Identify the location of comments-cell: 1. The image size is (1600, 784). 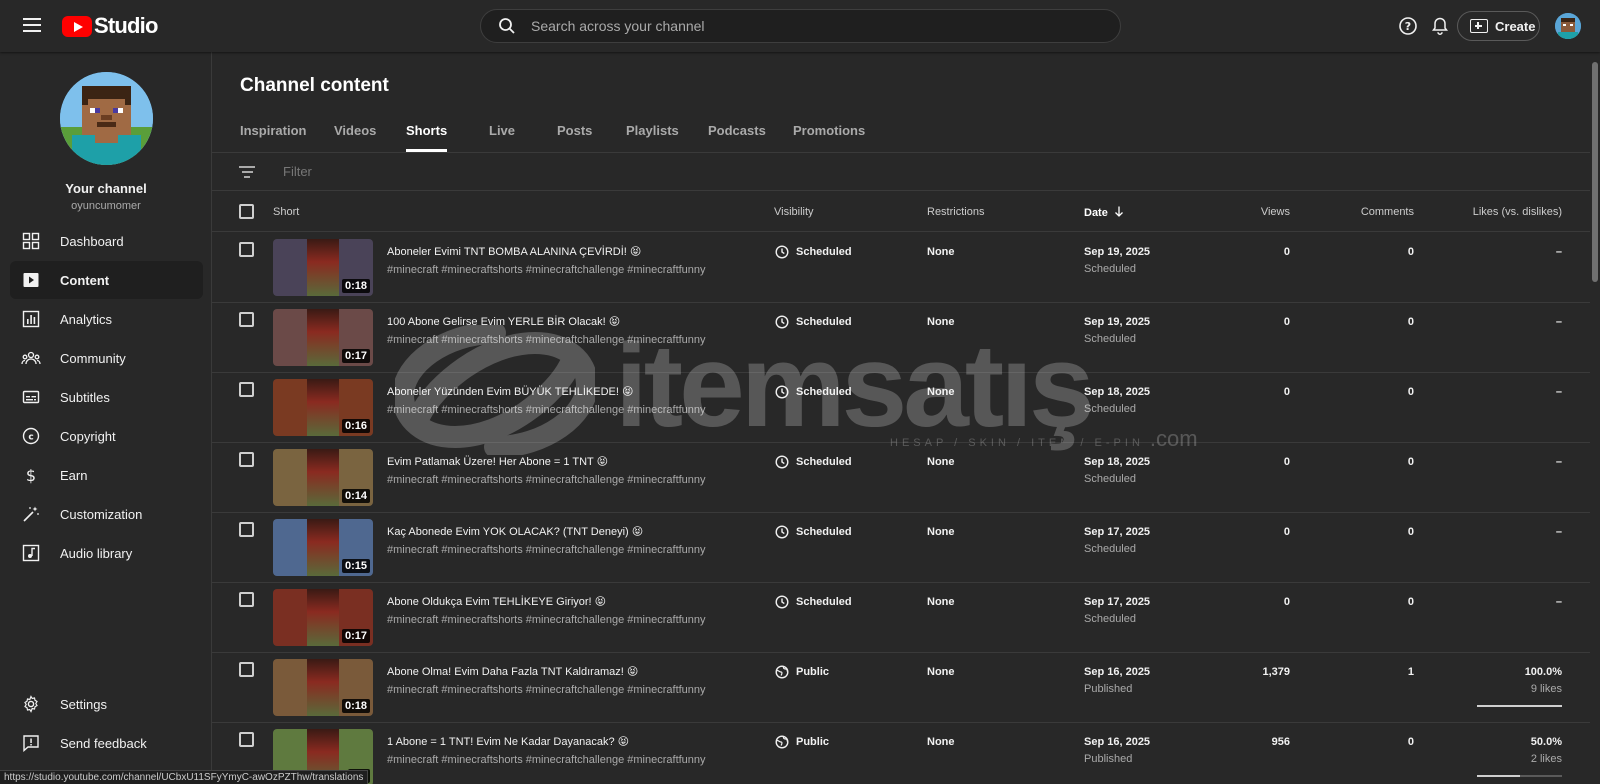
(1410, 672).